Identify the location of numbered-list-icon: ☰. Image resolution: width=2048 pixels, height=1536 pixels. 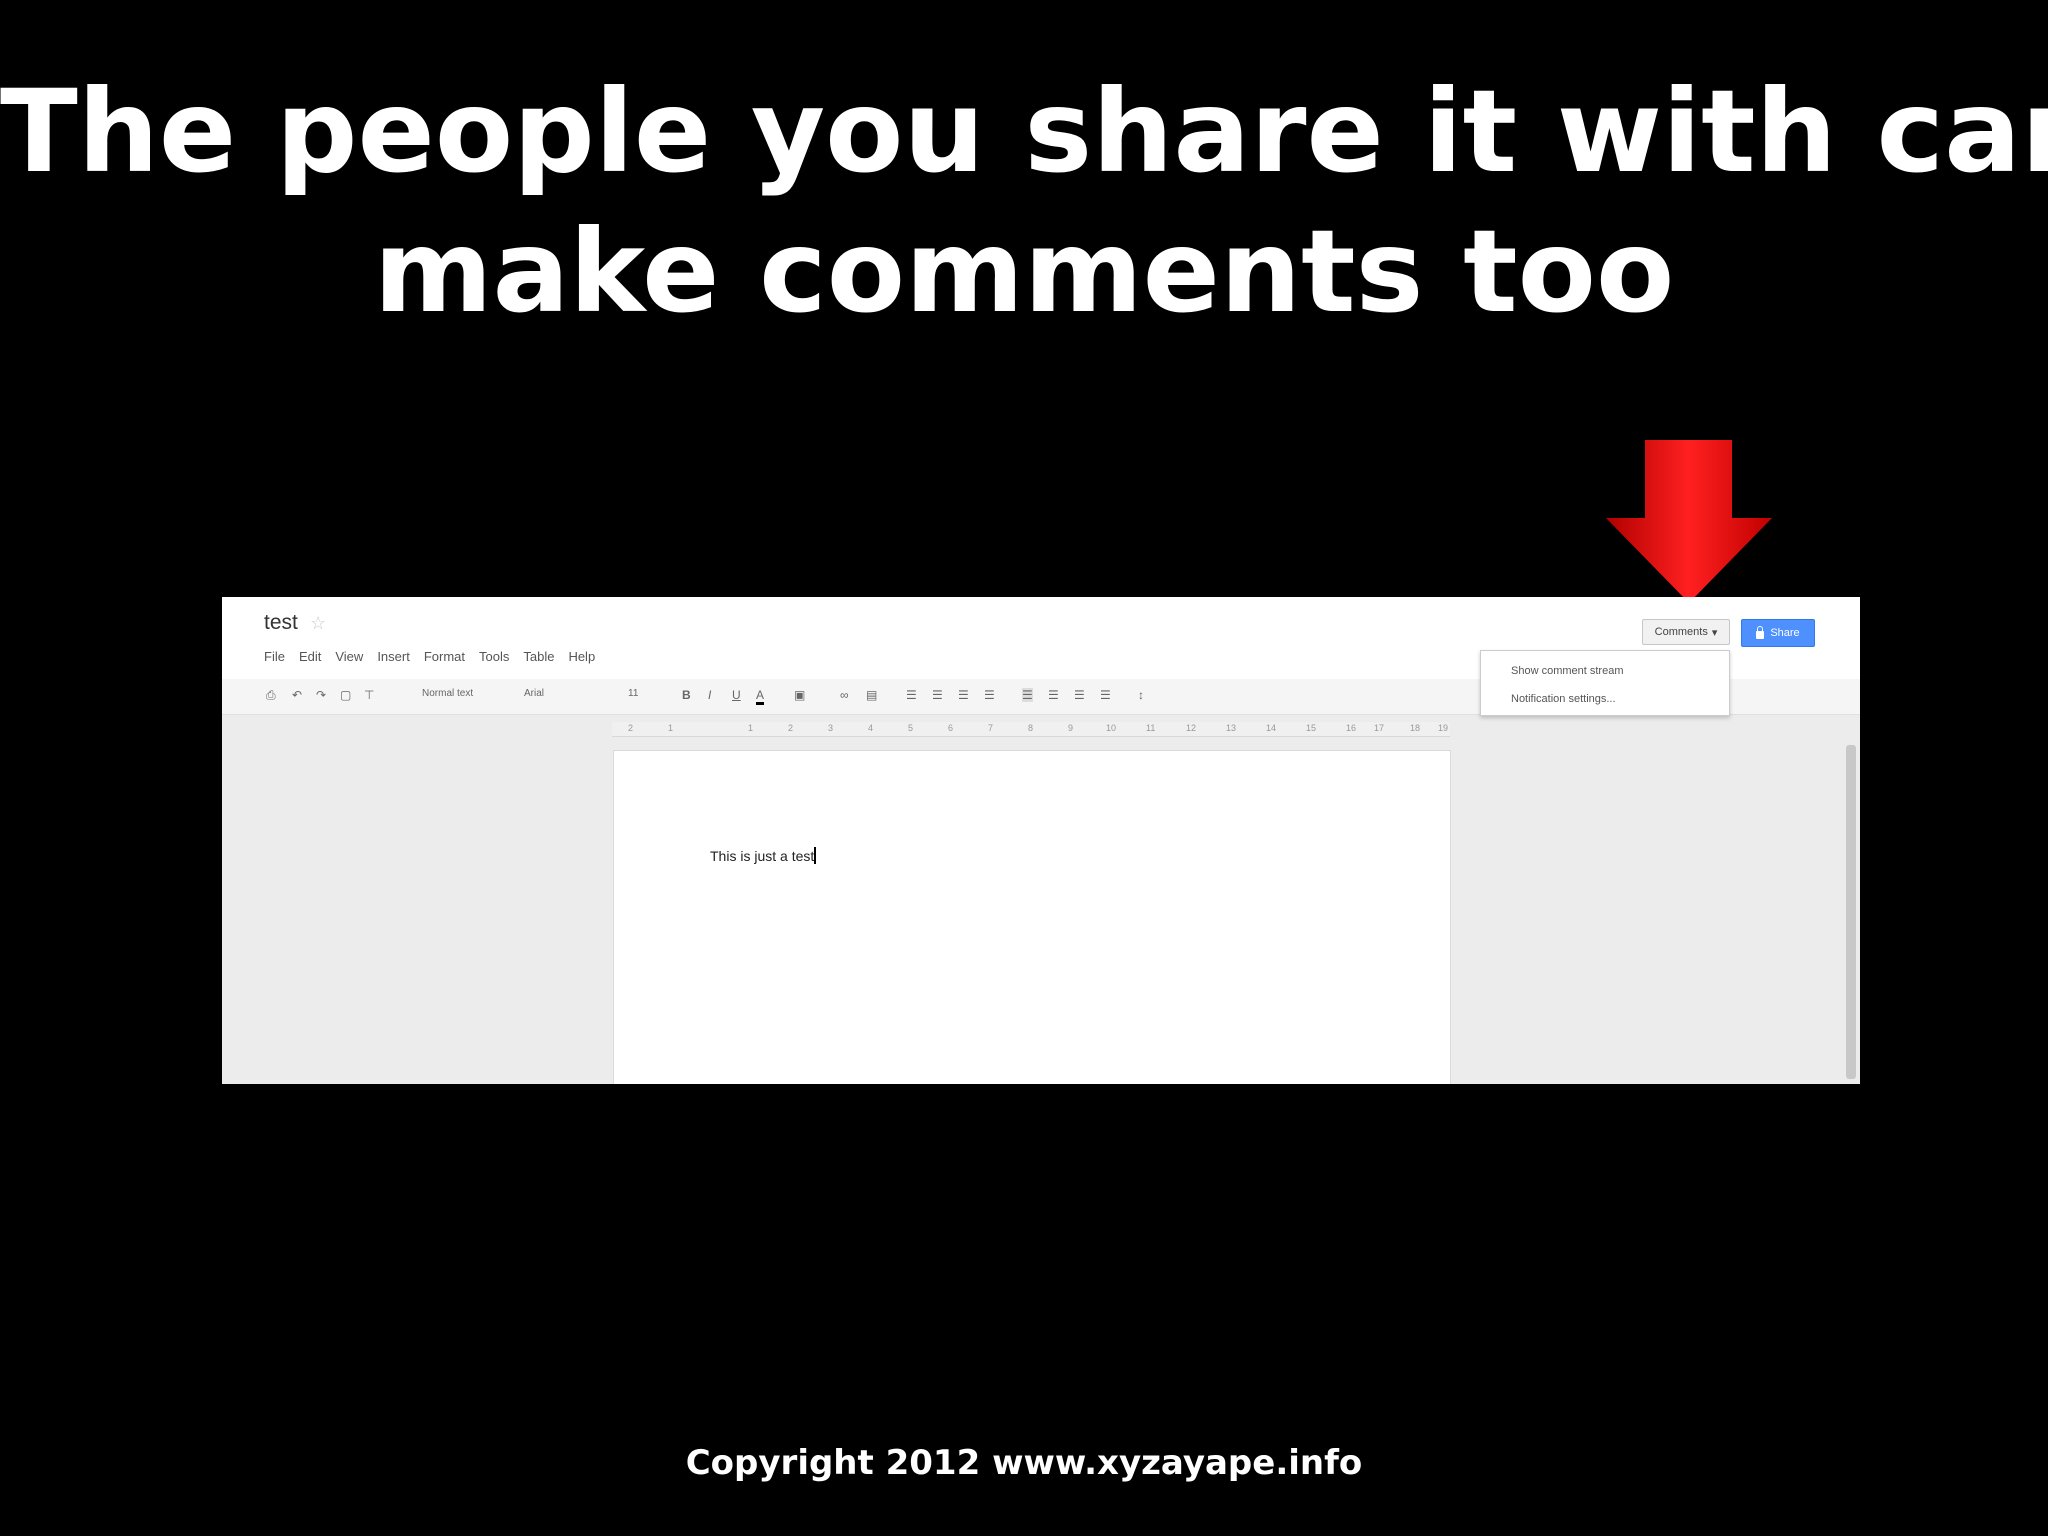
(911, 695).